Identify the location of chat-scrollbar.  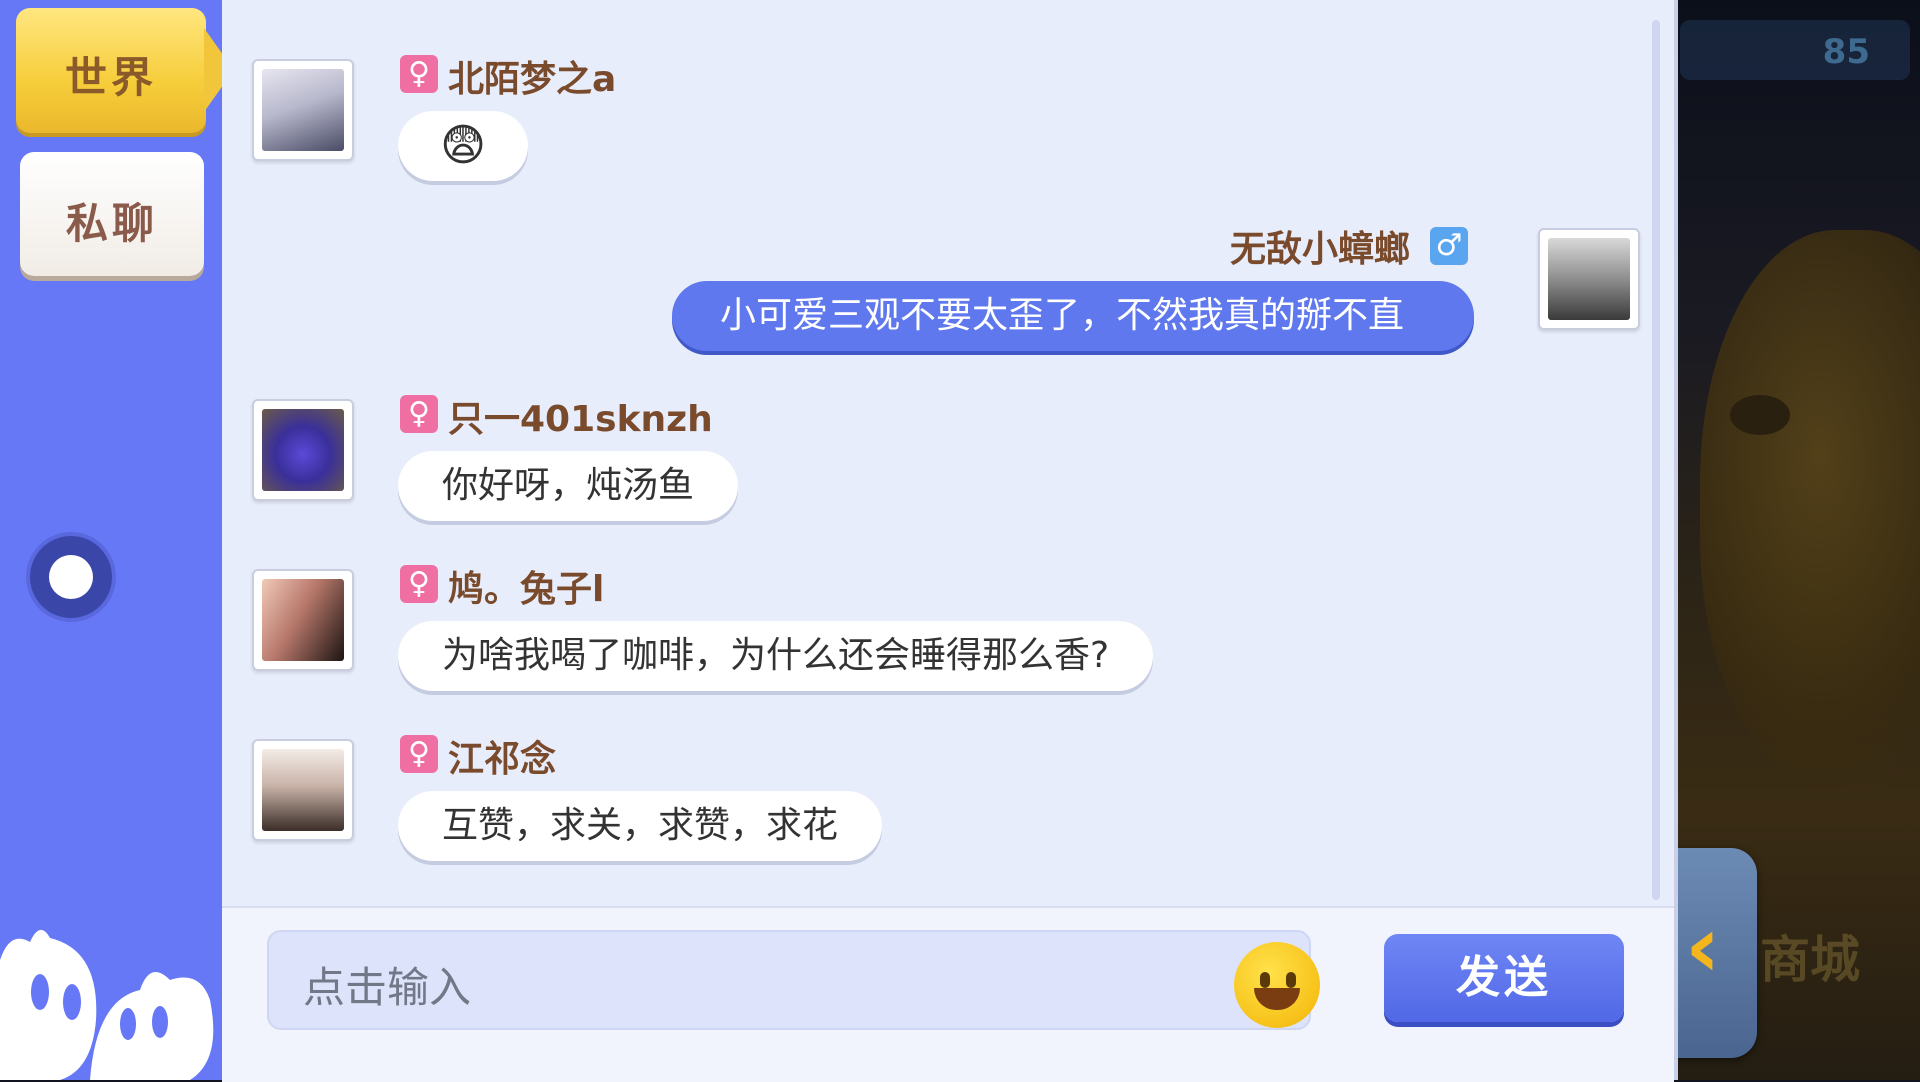
(1656, 460).